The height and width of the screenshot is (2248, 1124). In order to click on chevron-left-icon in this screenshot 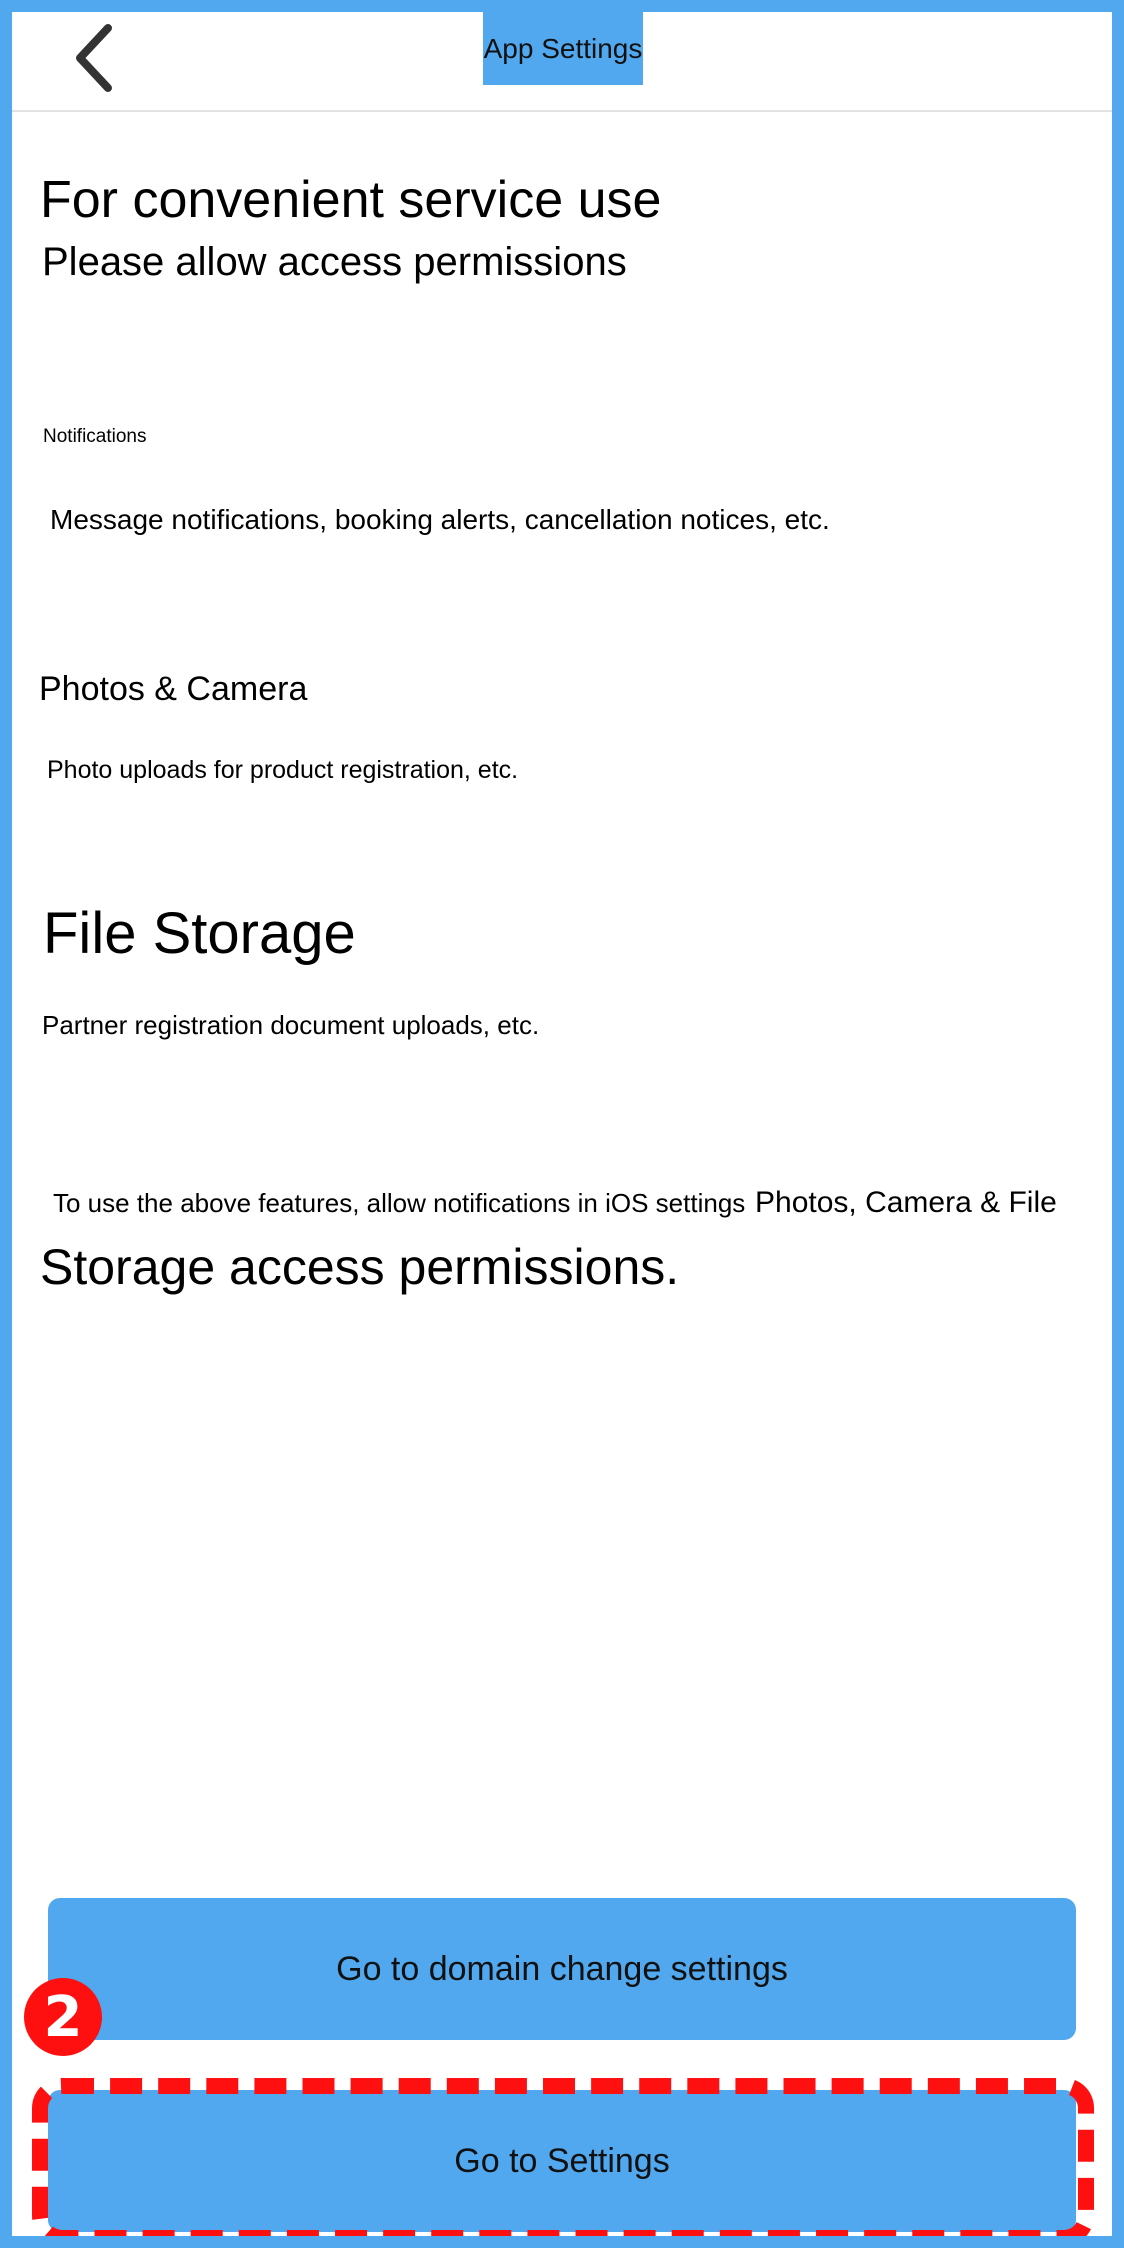, I will do `click(94, 58)`.